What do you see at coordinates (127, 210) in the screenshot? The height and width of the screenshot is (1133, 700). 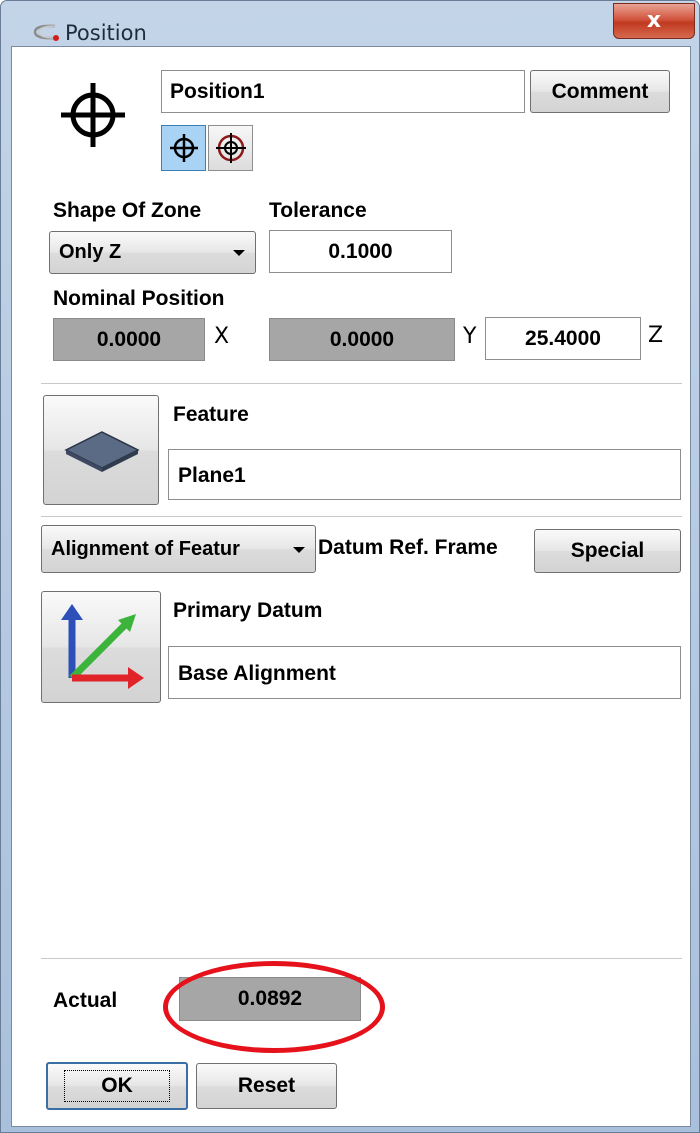 I see `shape-of-zone-label: Shape Of Zone` at bounding box center [127, 210].